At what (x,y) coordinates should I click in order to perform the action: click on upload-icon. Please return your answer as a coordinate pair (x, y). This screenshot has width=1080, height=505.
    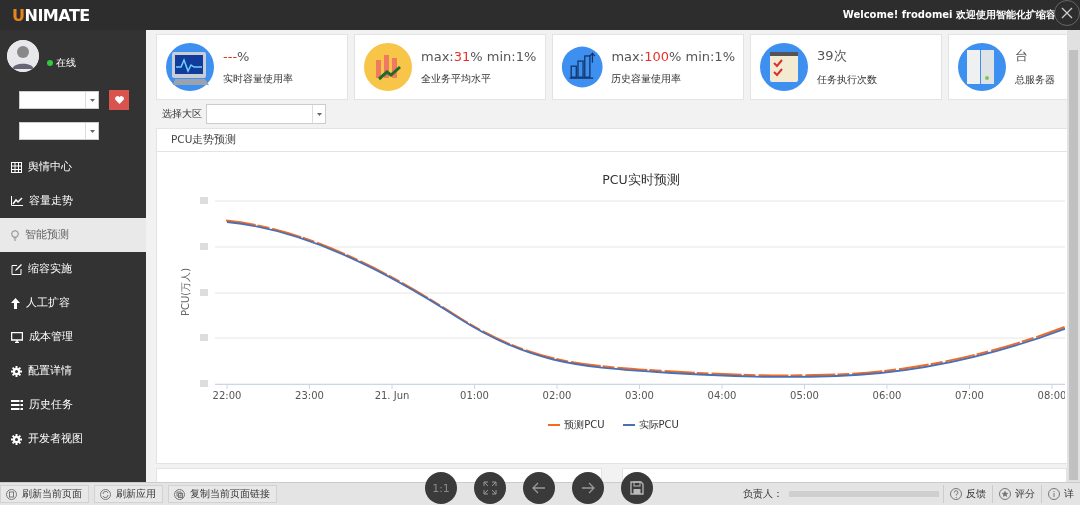
    Looking at the image, I should click on (15, 303).